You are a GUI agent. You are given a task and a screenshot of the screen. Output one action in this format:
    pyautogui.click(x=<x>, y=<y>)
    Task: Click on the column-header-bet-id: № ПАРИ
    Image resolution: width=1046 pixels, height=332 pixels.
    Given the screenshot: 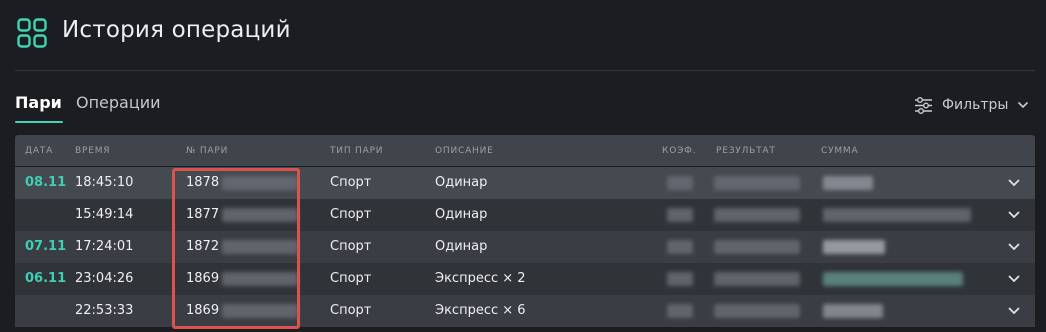 What is the action you would take?
    pyautogui.click(x=207, y=151)
    